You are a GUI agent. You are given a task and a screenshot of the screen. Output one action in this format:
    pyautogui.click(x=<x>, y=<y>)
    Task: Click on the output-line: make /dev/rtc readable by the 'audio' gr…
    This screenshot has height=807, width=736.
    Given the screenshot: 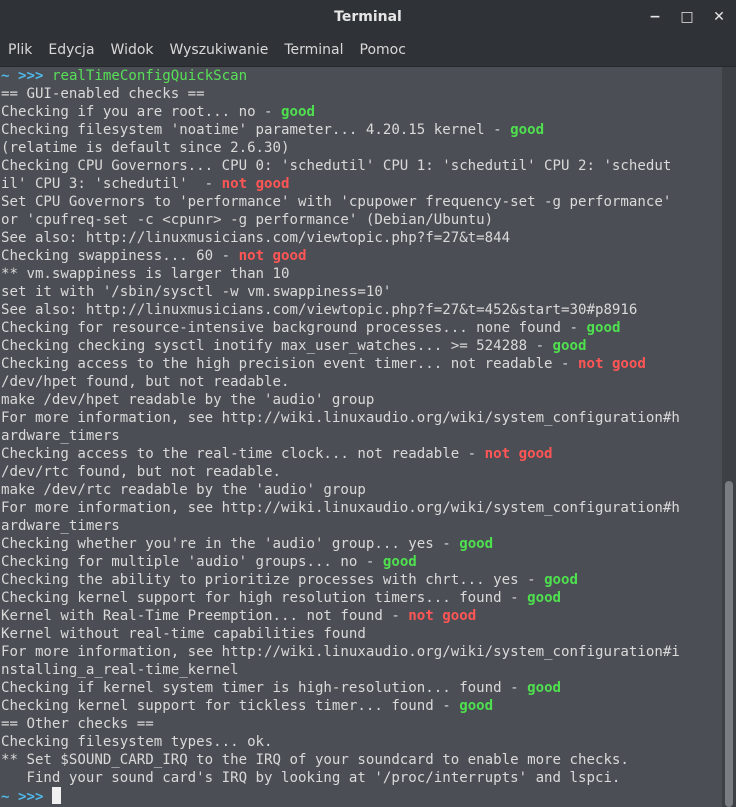 What is the action you would take?
    pyautogui.click(x=361, y=490)
    